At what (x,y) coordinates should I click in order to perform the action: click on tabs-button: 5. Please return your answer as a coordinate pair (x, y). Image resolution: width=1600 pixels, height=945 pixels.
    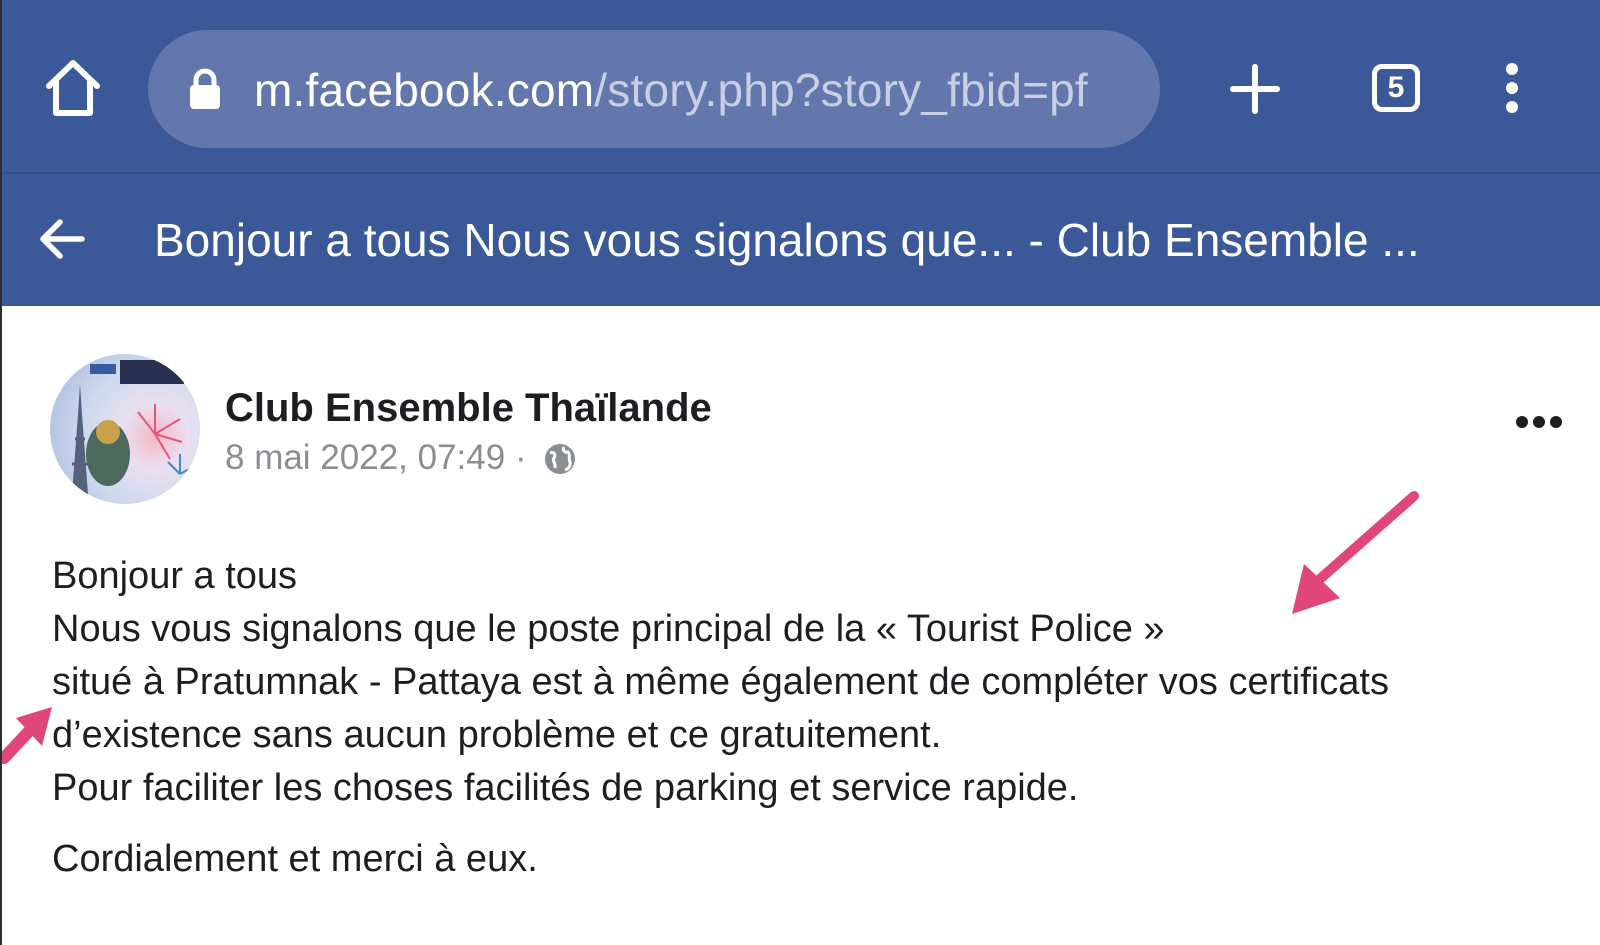
    Looking at the image, I should click on (1396, 88).